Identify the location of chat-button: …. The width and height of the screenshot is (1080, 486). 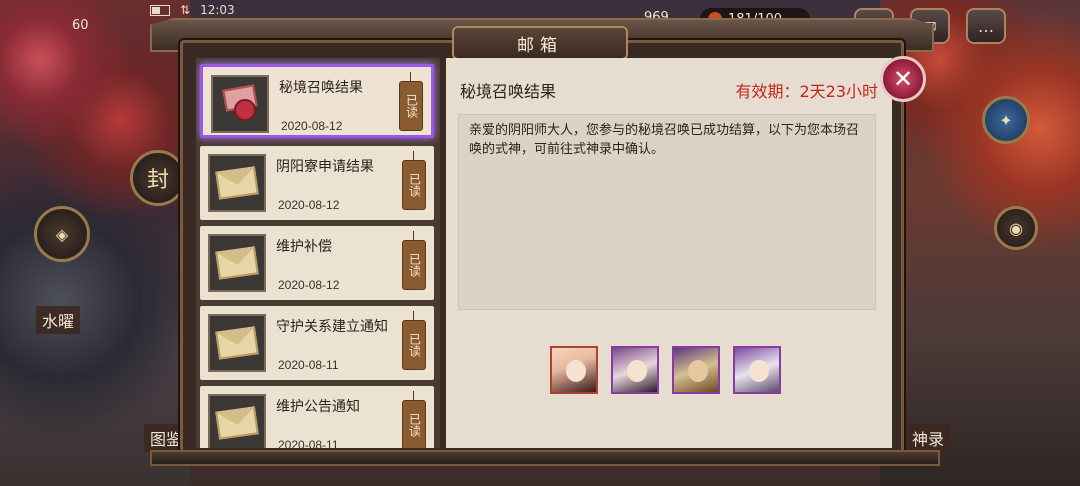
(986, 26).